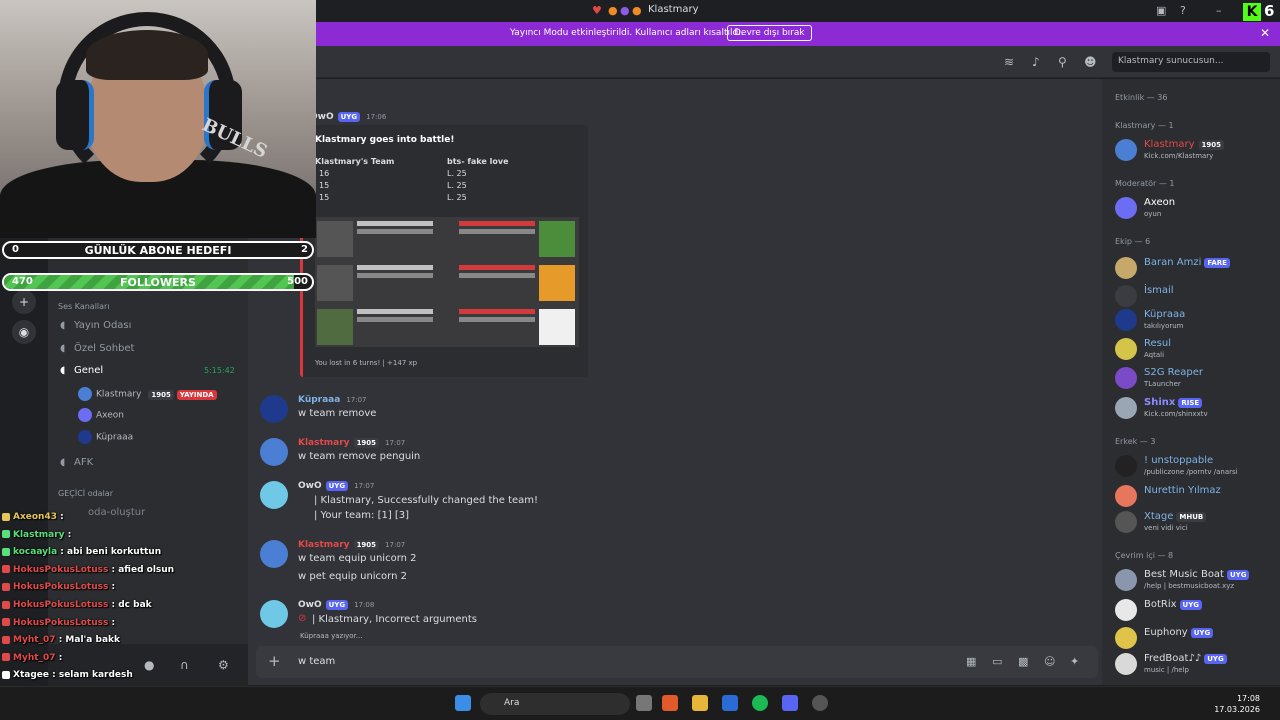  Describe the element at coordinates (131, 605) in the screenshot. I see `overlay-message: : dc bak` at that location.